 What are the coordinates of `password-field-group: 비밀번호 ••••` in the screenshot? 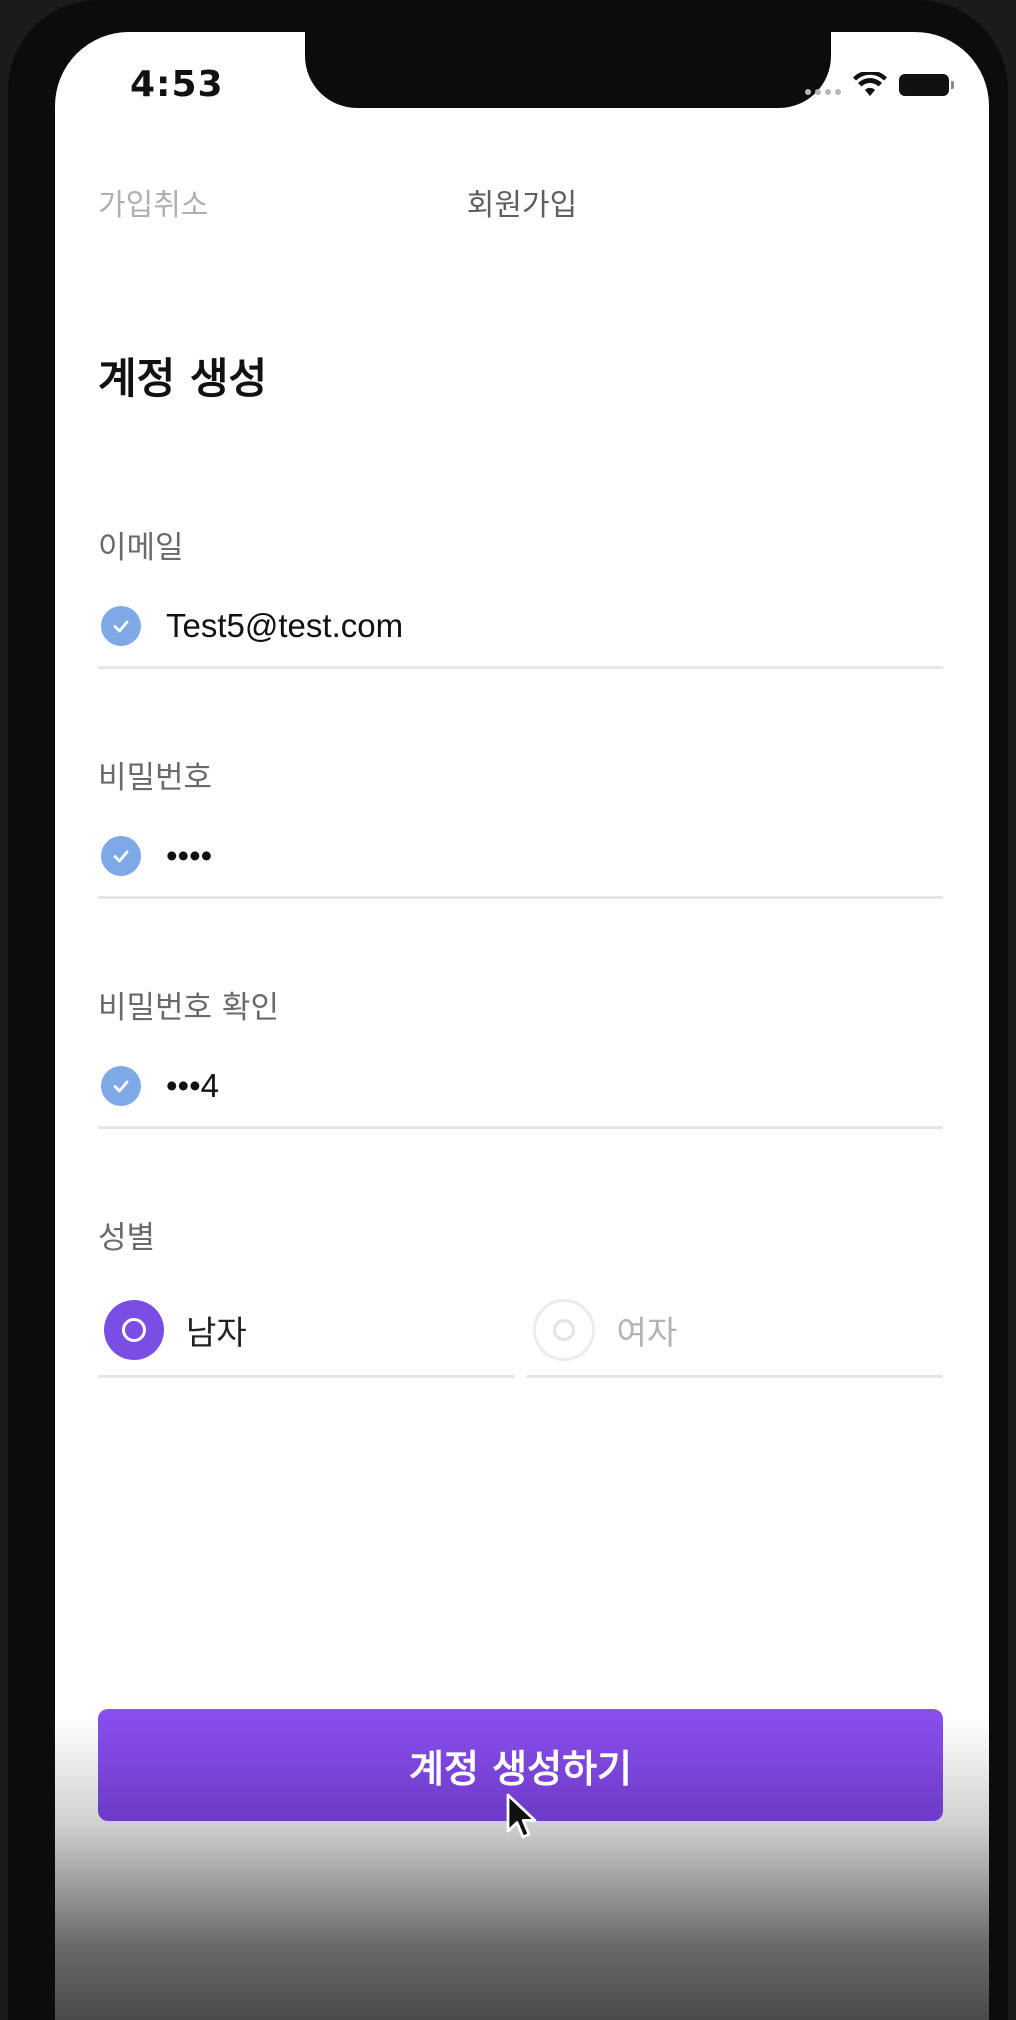 It's located at (520, 825).